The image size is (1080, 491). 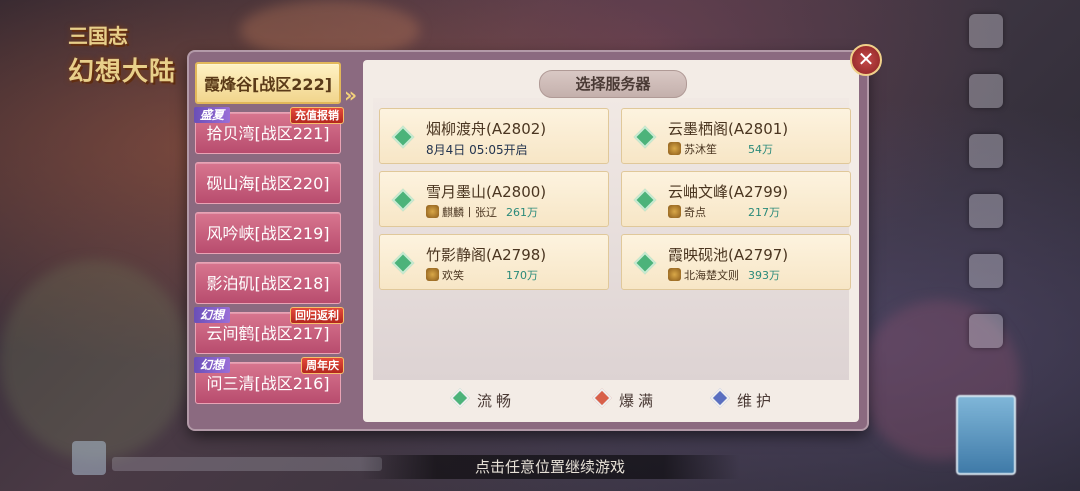 I want to click on legend-item-smooth: 流畅, so click(x=483, y=399).